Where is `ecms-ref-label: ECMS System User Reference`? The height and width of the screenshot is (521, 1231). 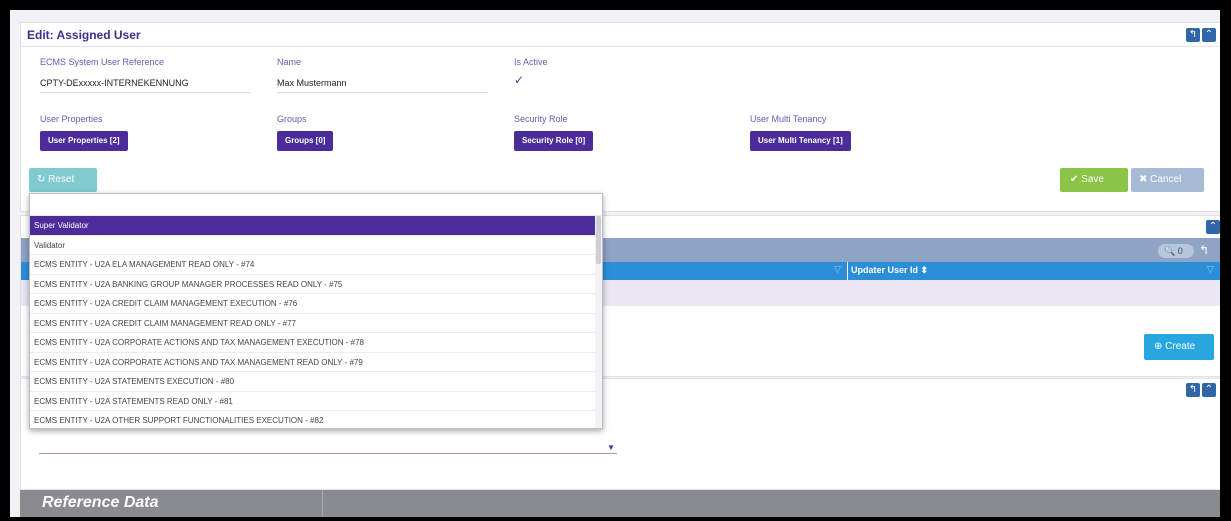
ecms-ref-label: ECMS System User Reference is located at coordinates (102, 62).